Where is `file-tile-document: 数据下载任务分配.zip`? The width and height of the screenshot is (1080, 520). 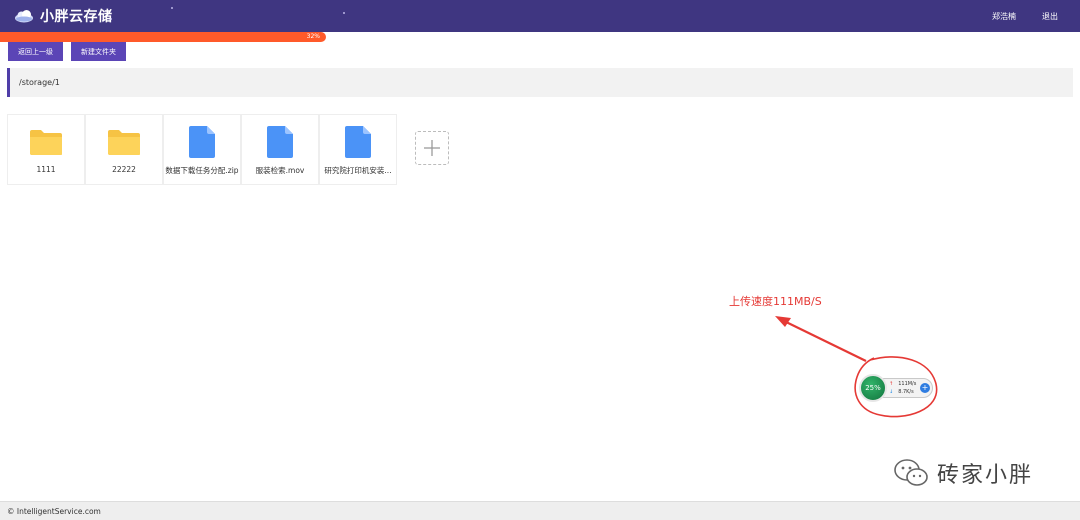 file-tile-document: 数据下载任务分配.zip is located at coordinates (202, 149).